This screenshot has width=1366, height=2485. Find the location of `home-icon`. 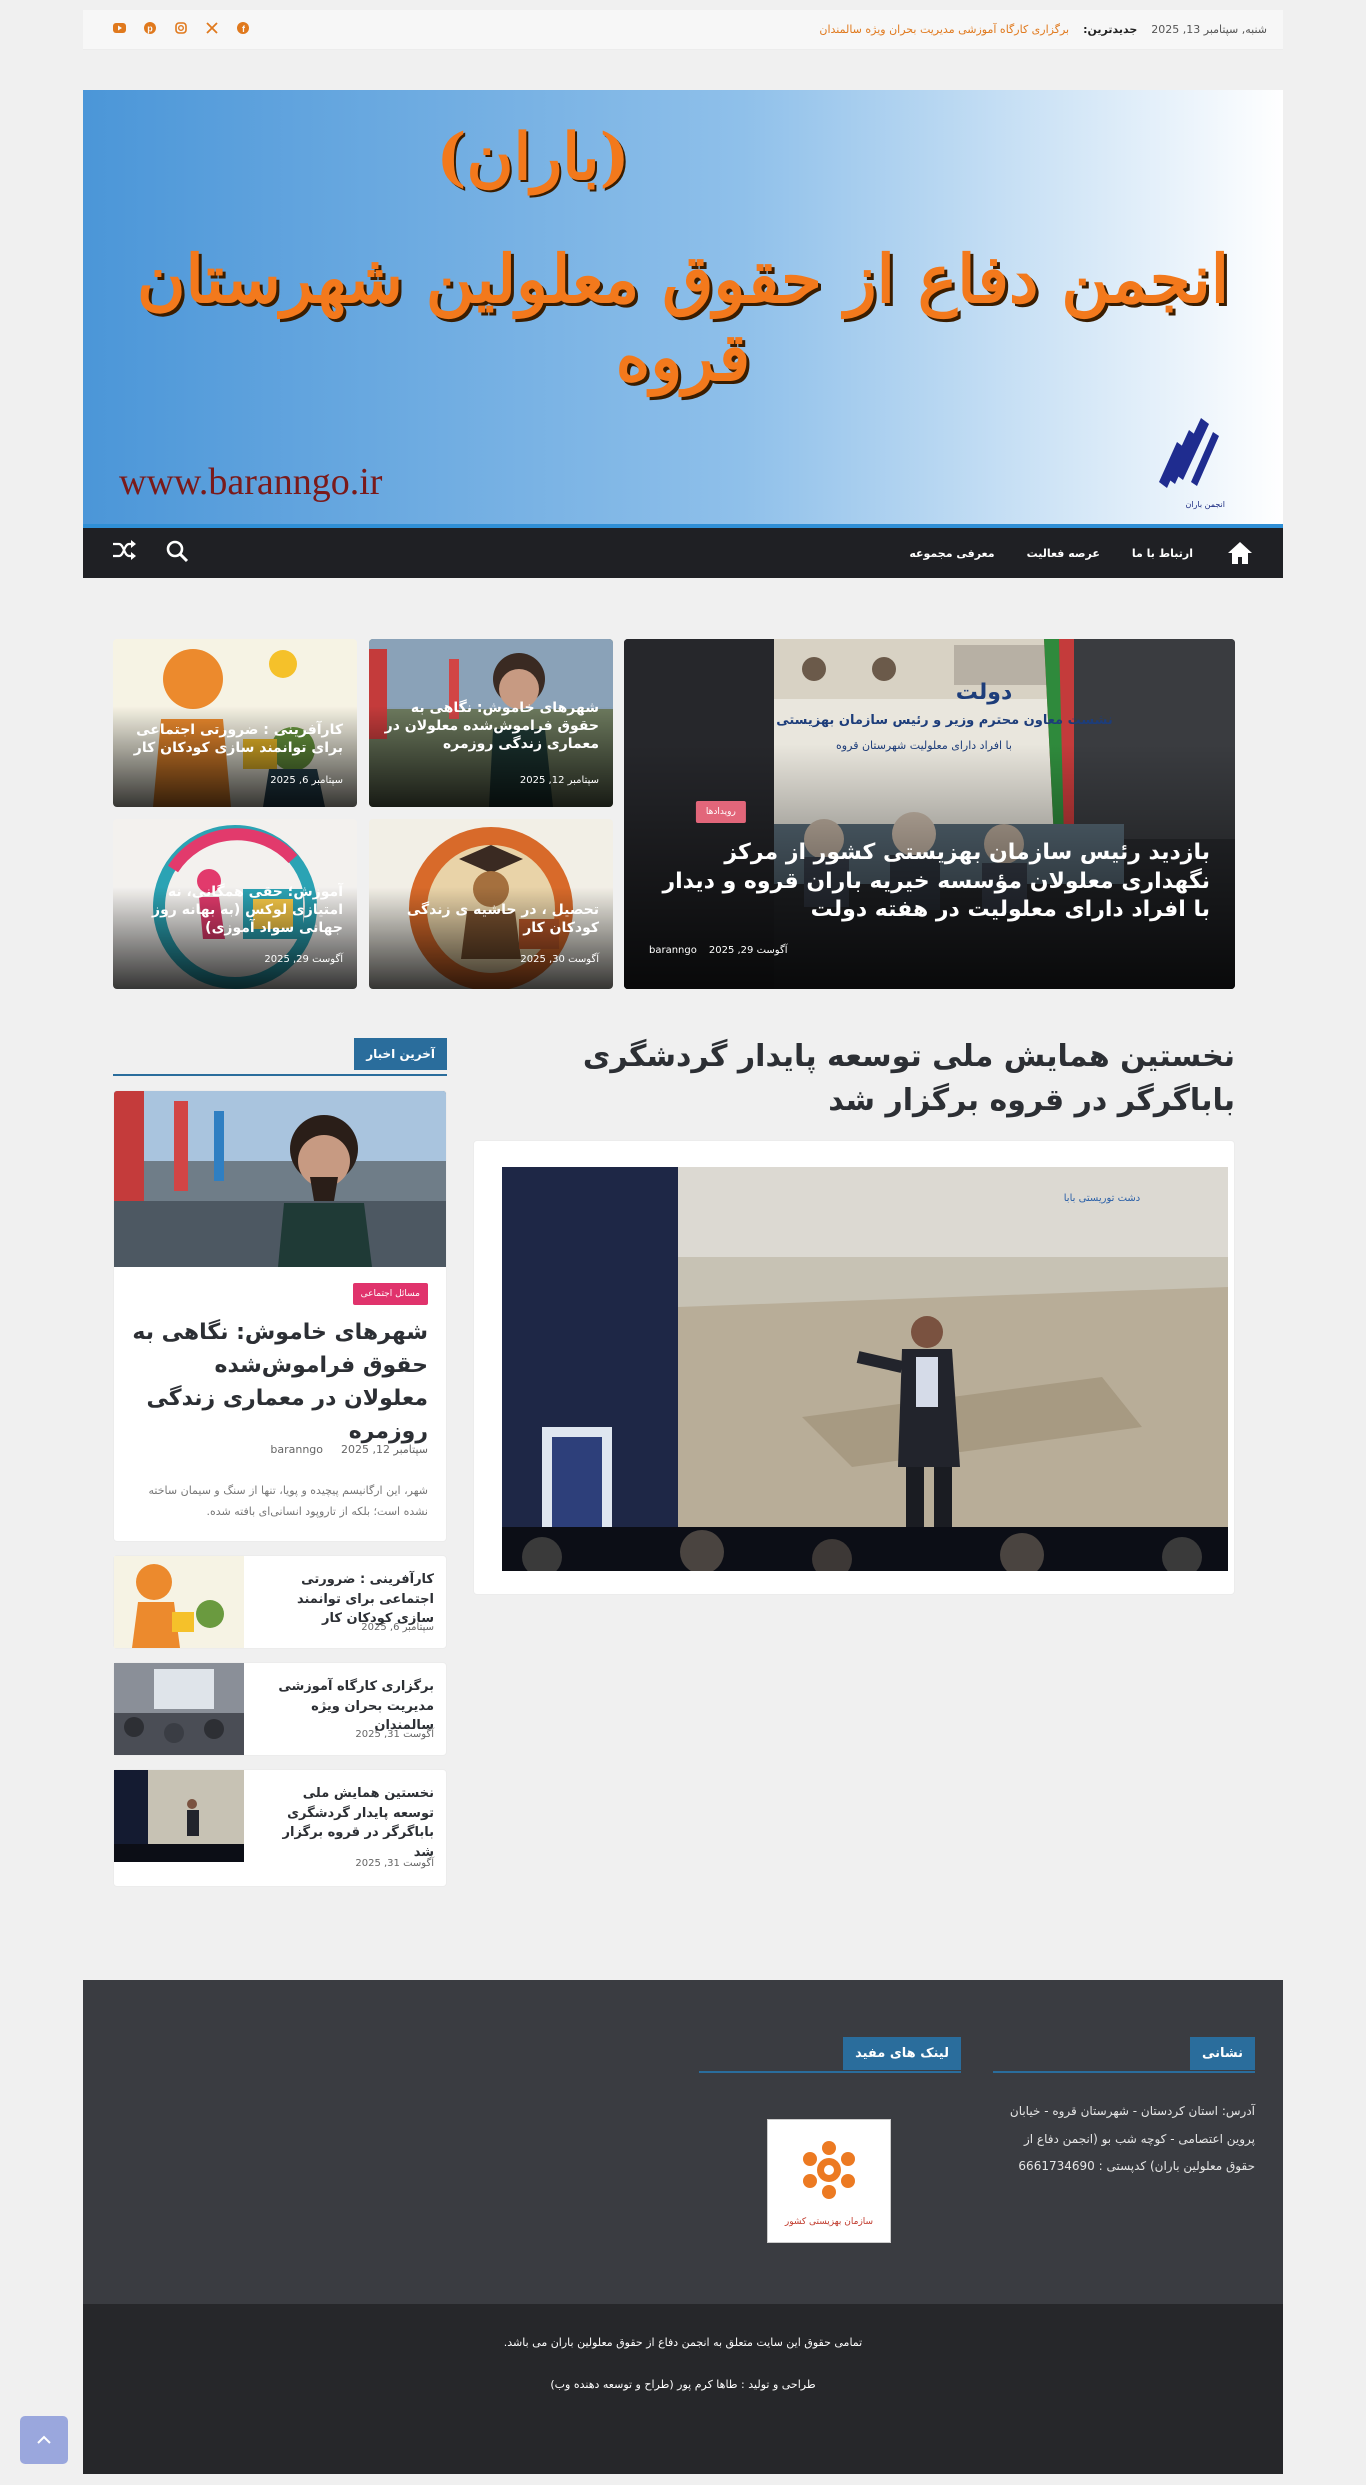

home-icon is located at coordinates (1240, 553).